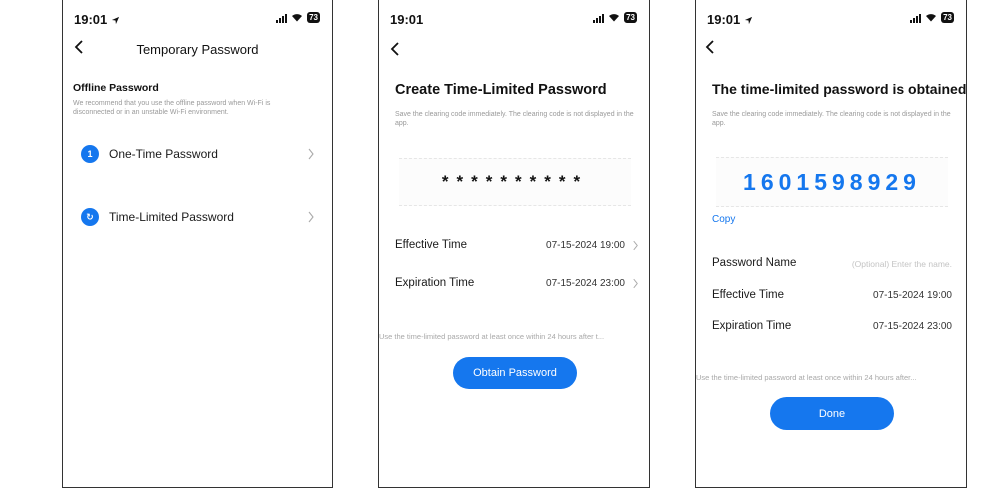 The height and width of the screenshot is (493, 998). Describe the element at coordinates (163, 154) in the screenshot. I see `menu-item-label: One-Time Password` at that location.